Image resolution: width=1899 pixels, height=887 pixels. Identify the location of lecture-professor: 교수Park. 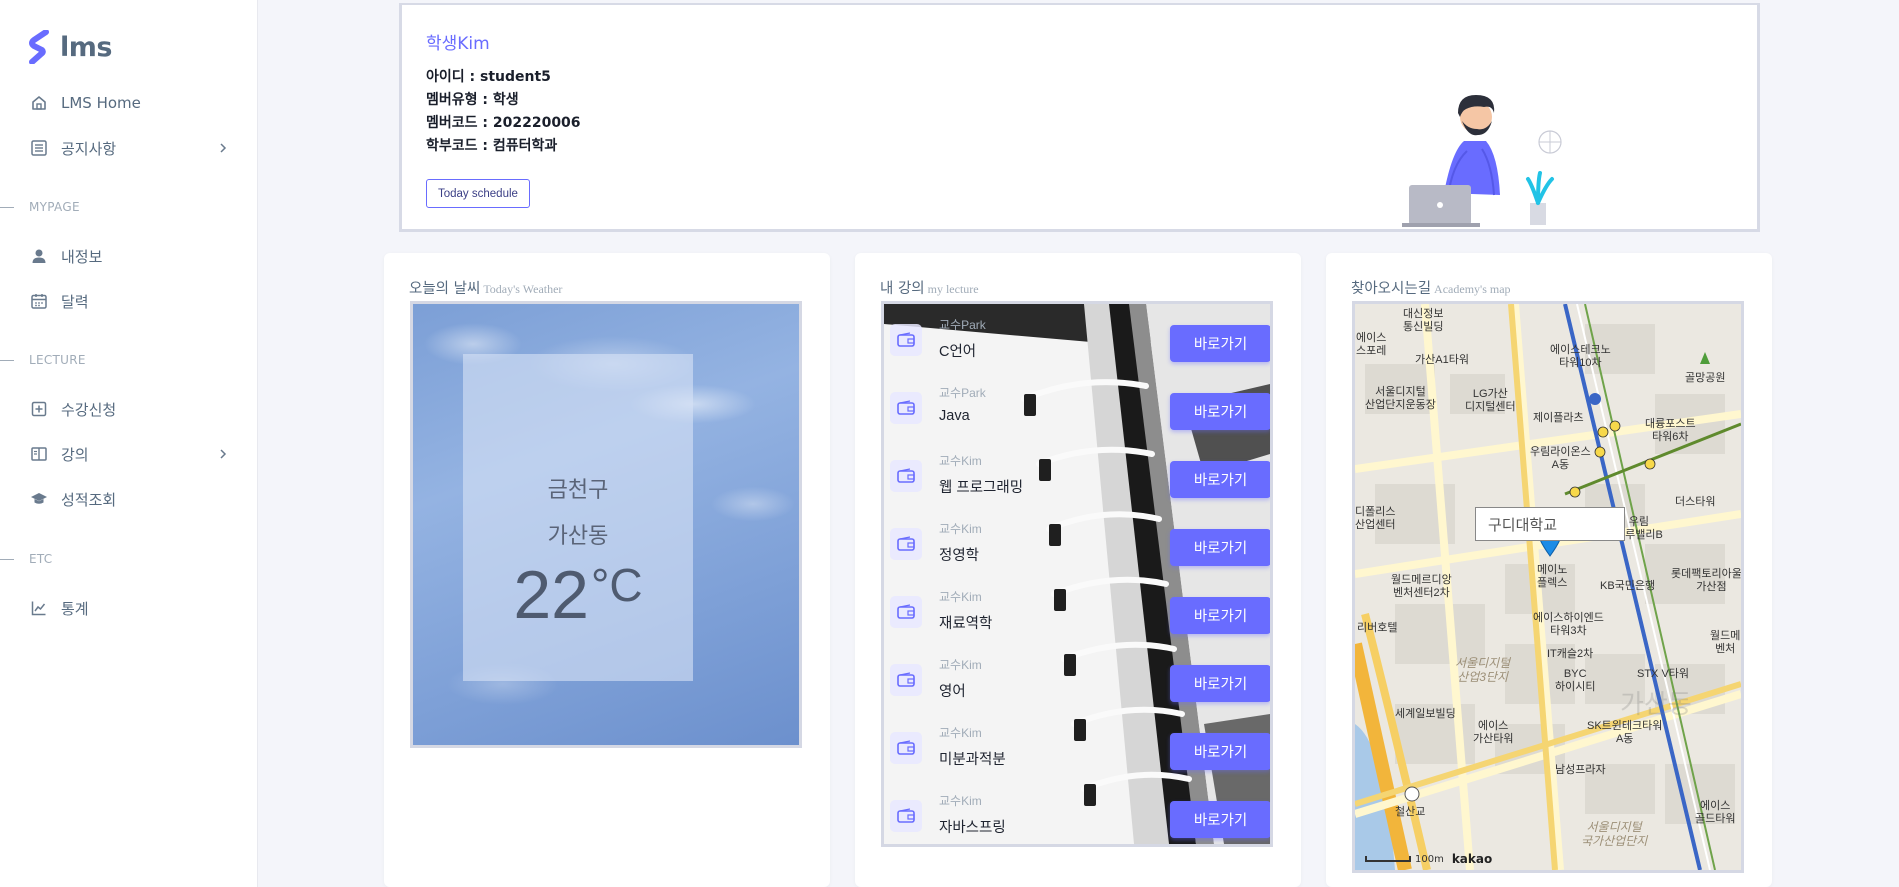
(962, 325).